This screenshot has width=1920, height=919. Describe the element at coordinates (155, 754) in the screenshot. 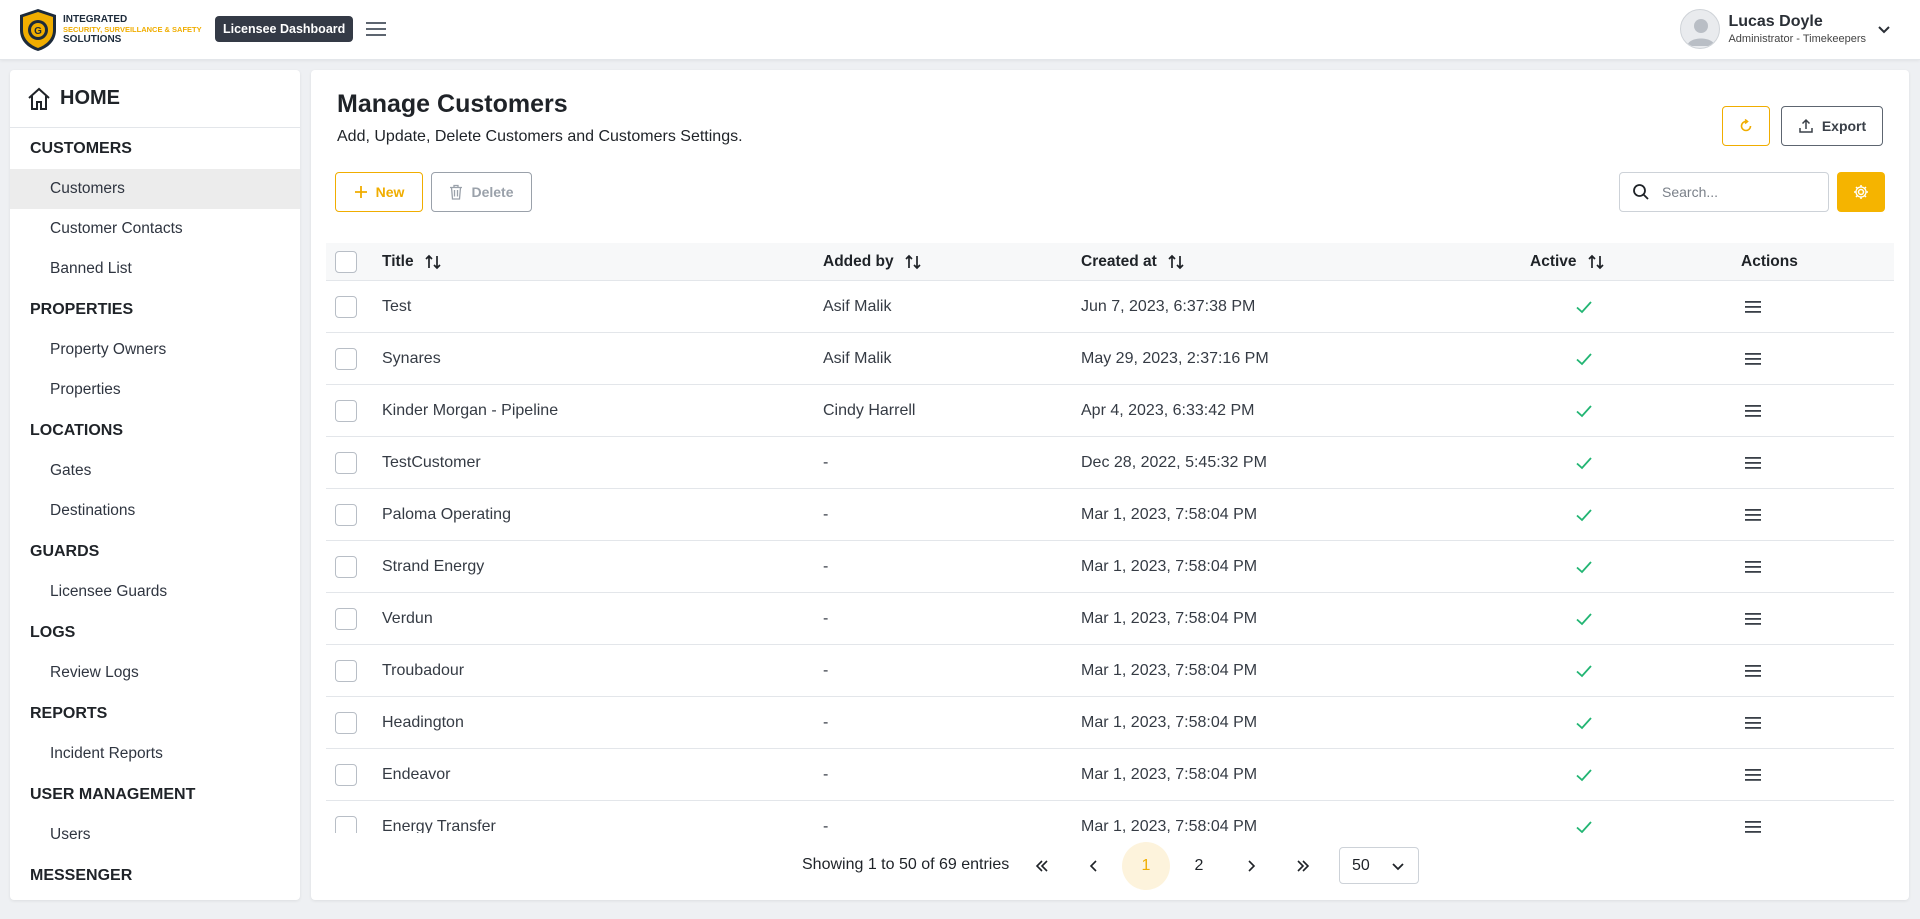

I see `sidebar-item-incident-reports: Incident Reports` at that location.